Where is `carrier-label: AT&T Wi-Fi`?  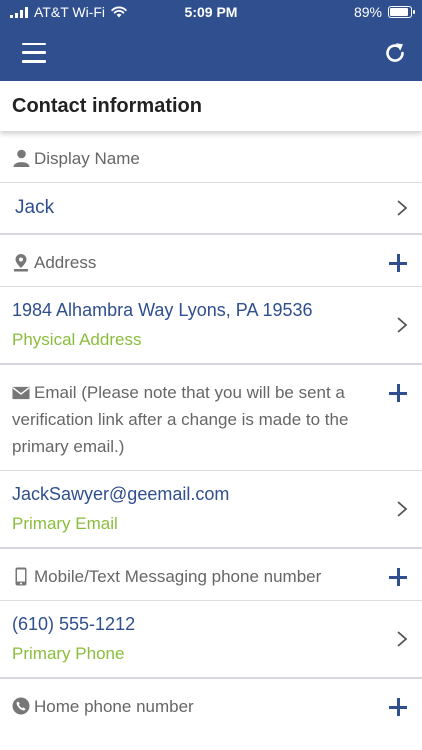
carrier-label: AT&T Wi-Fi is located at coordinates (70, 12).